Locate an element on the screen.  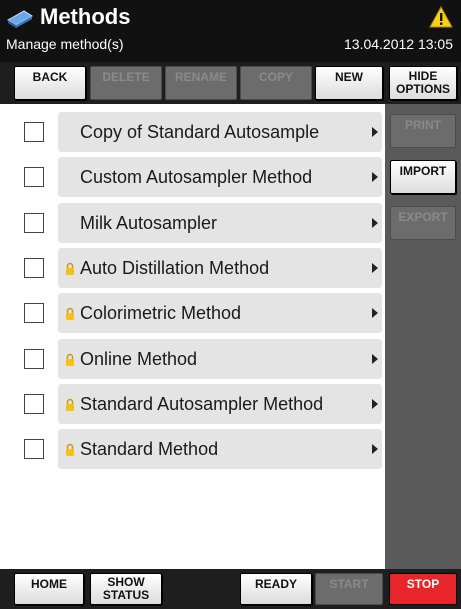
method-row: Auto Distillation Method is located at coordinates (196, 268).